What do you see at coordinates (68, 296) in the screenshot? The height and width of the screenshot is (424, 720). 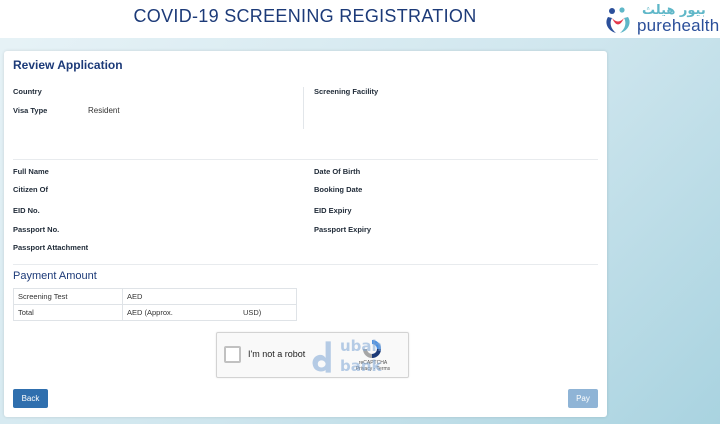 I see `payment-row-label: Screening Test` at bounding box center [68, 296].